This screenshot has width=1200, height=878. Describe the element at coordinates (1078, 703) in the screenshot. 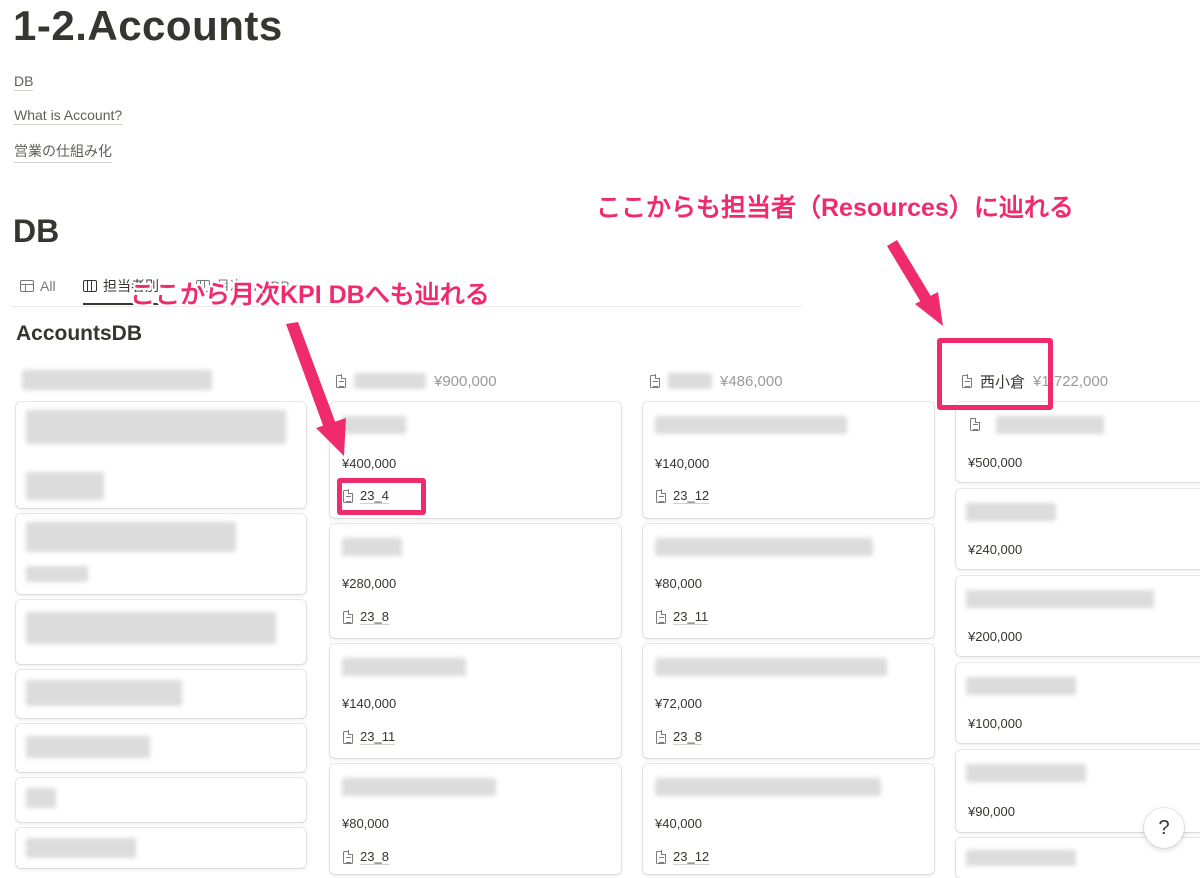

I see `account-card: ¥100,000` at that location.